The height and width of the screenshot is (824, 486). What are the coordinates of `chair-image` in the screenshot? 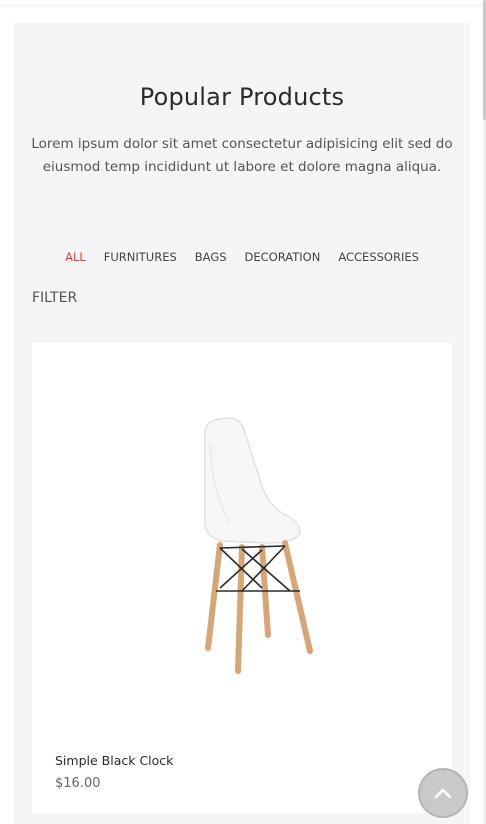 It's located at (245, 548).